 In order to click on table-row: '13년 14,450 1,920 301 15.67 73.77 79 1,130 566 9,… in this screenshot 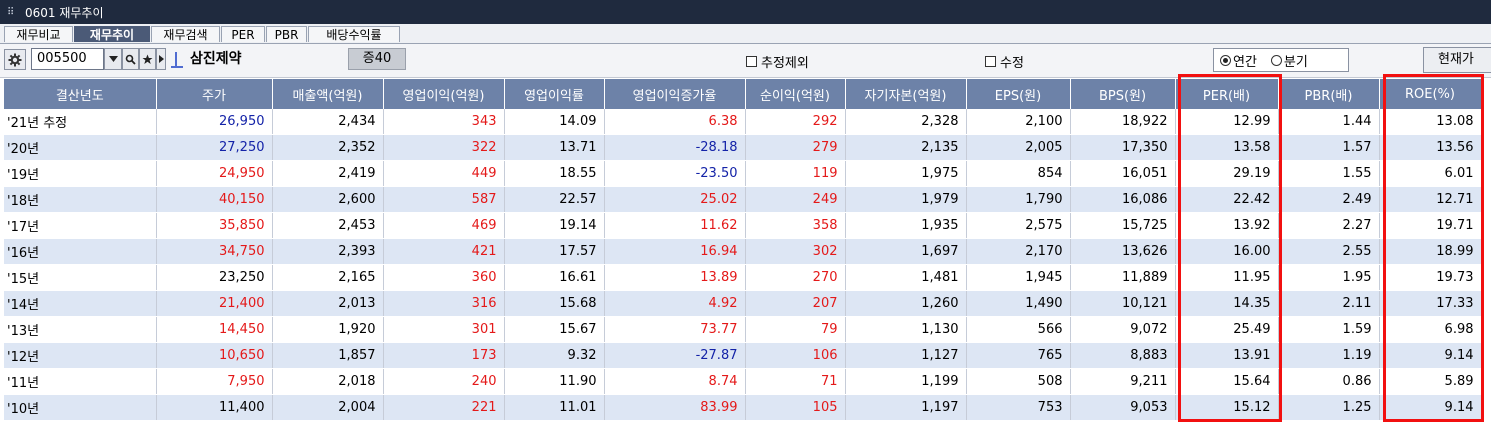, I will do `click(743, 329)`.